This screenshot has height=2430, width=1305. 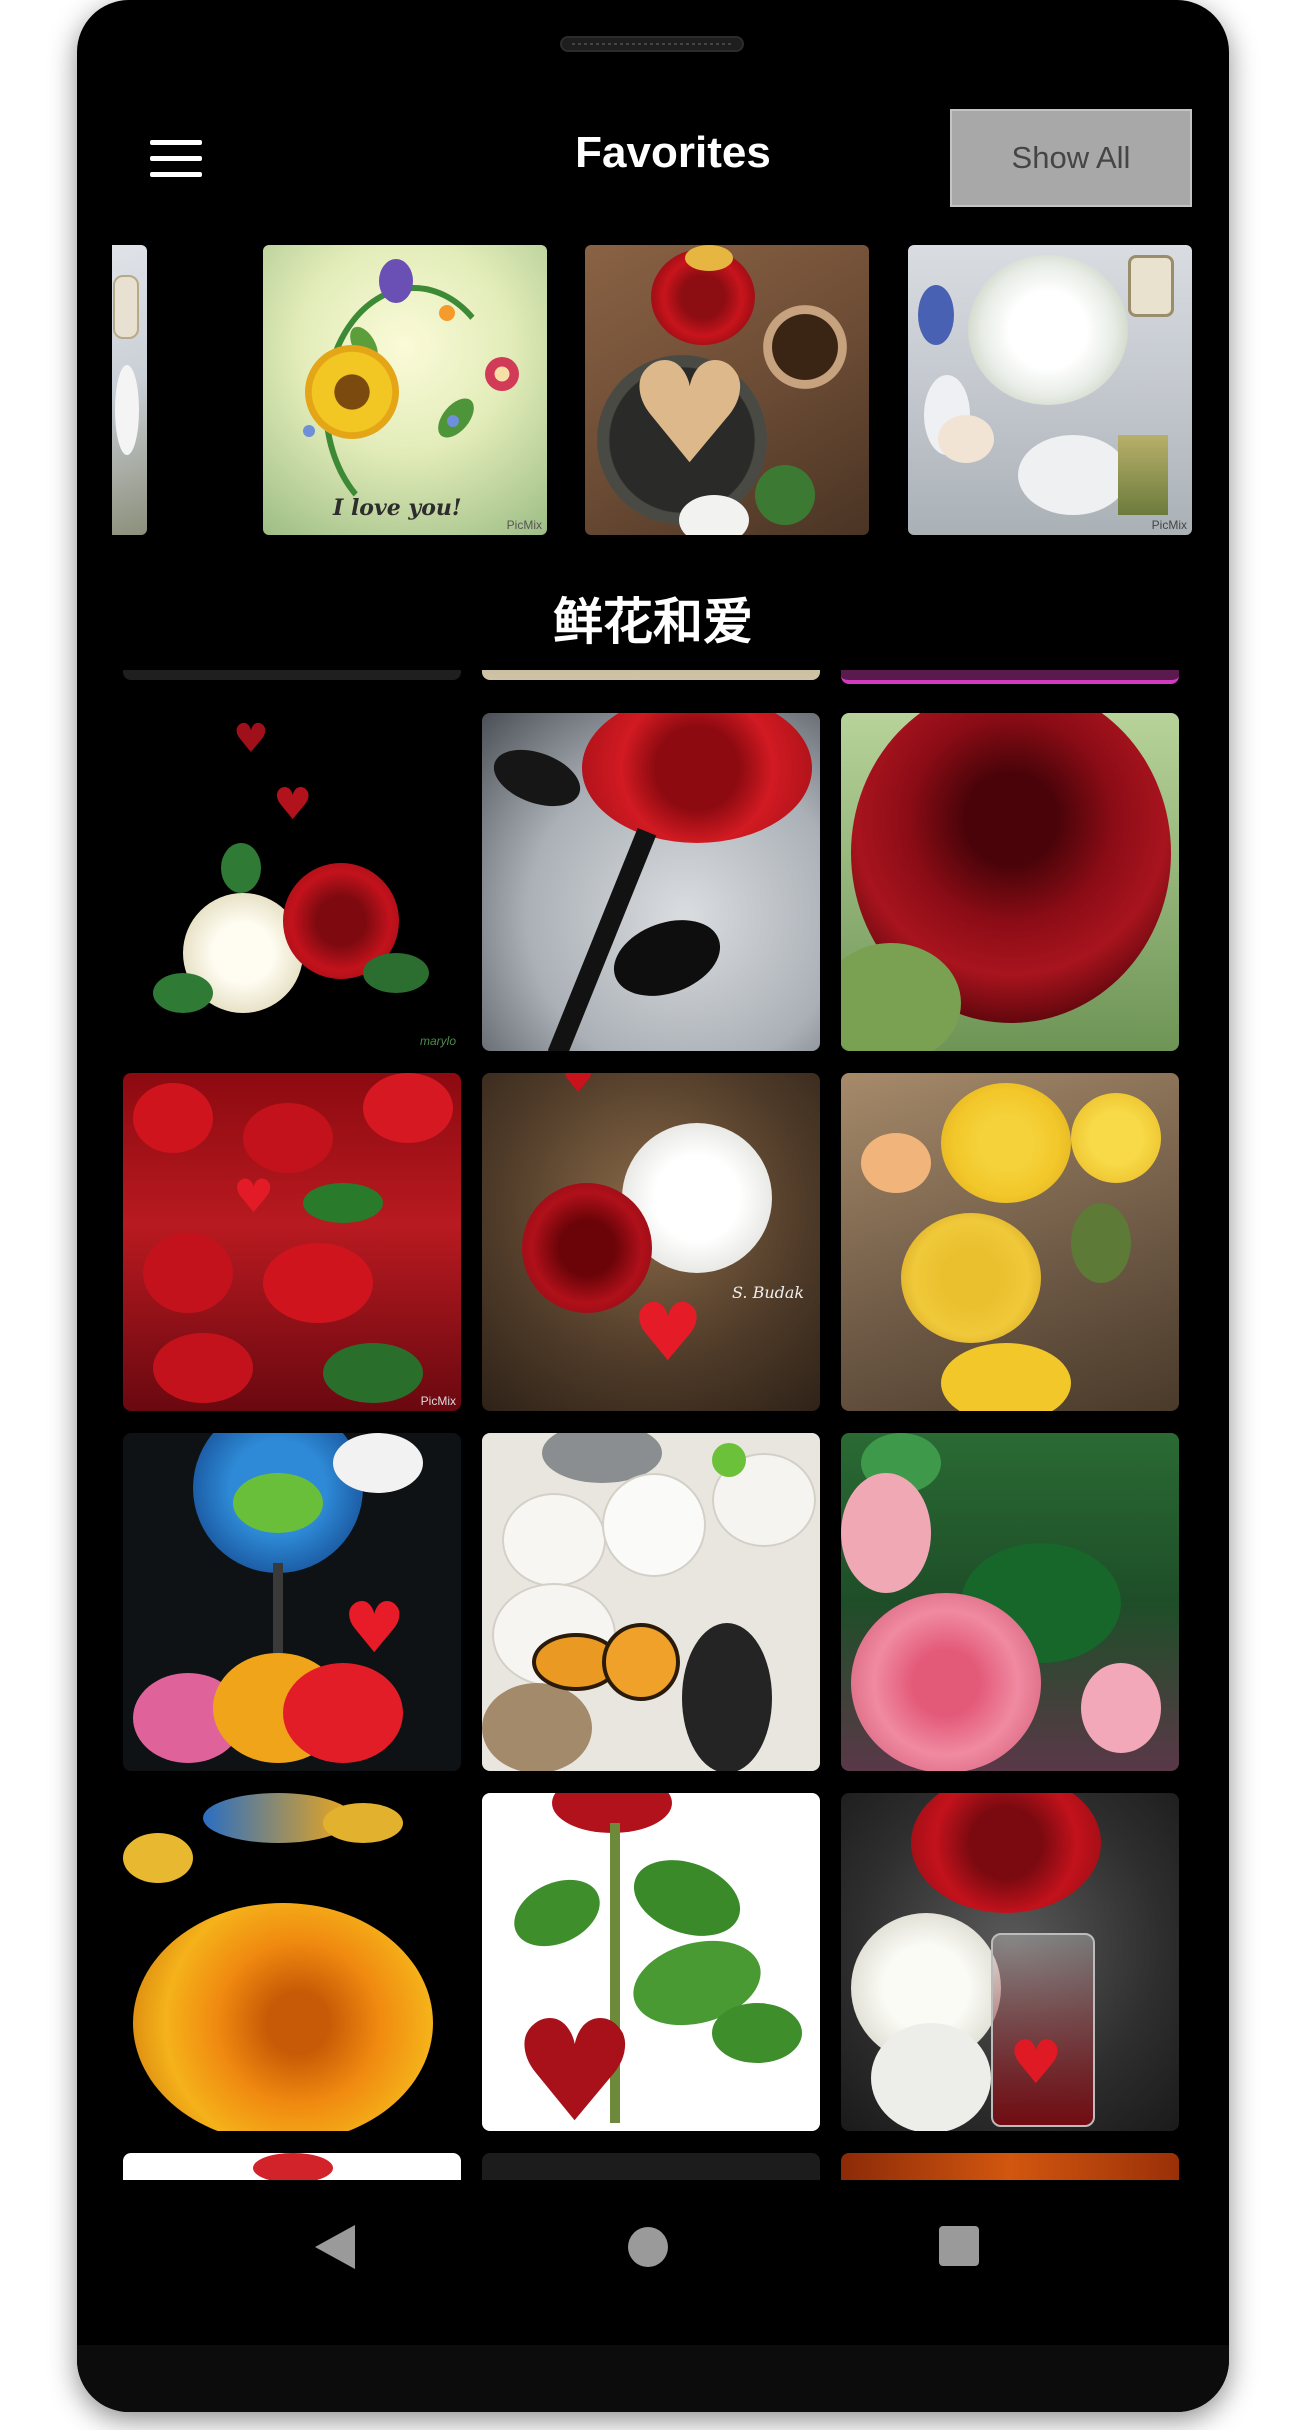 What do you see at coordinates (397, 508) in the screenshot?
I see `carousel-caption-text: I love you!` at bounding box center [397, 508].